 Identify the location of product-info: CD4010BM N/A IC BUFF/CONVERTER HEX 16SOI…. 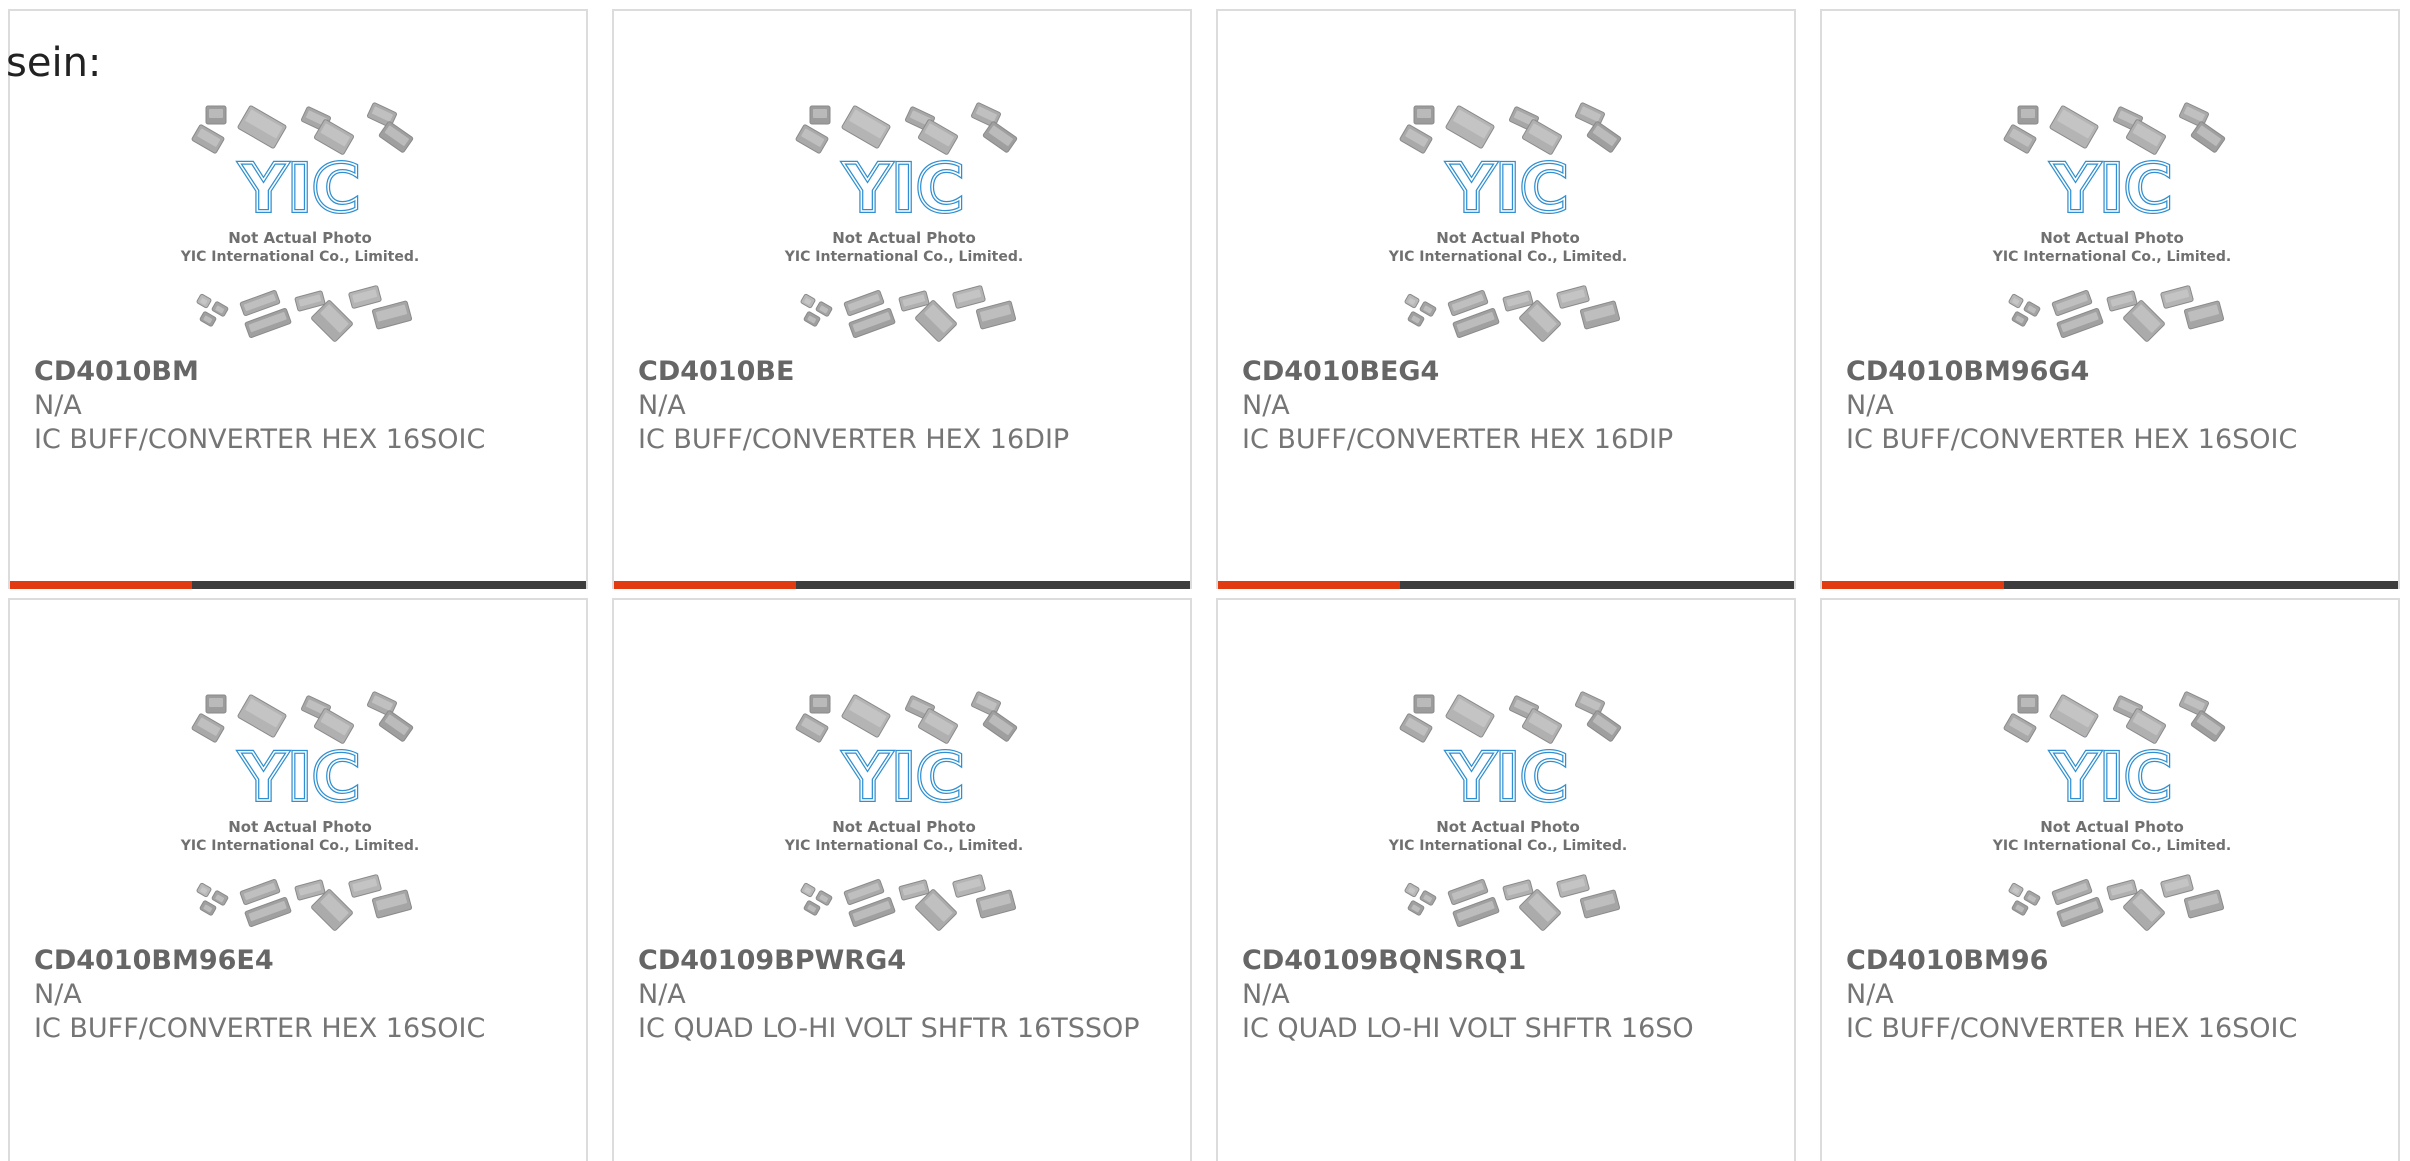
(290, 406).